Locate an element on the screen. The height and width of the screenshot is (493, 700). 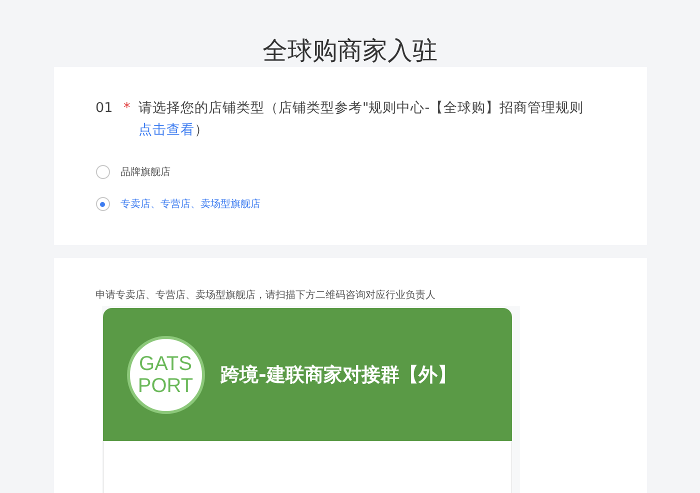
question-text: 01 * 请选择您的店铺类型（店铺类型参考"规则中心-【全球购】招商管理规则 点击查看） is located at coordinates (340, 119).